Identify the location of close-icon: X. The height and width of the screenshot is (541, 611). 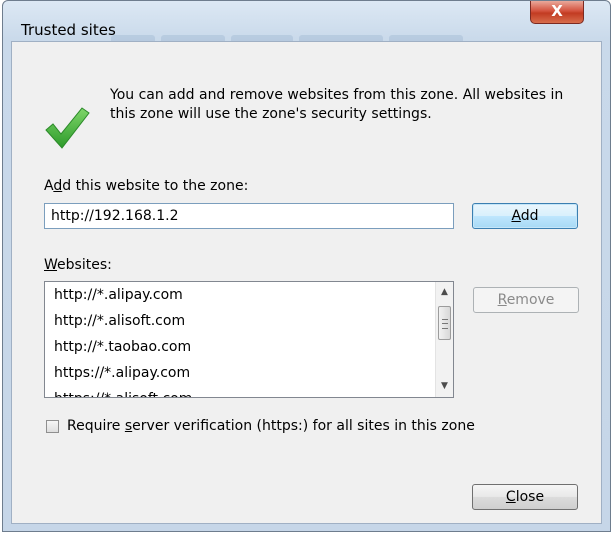
(557, 11).